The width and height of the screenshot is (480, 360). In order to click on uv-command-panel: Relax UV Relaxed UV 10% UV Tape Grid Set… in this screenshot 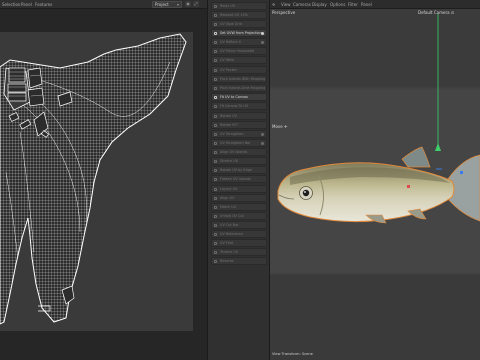, I will do `click(238, 180)`.